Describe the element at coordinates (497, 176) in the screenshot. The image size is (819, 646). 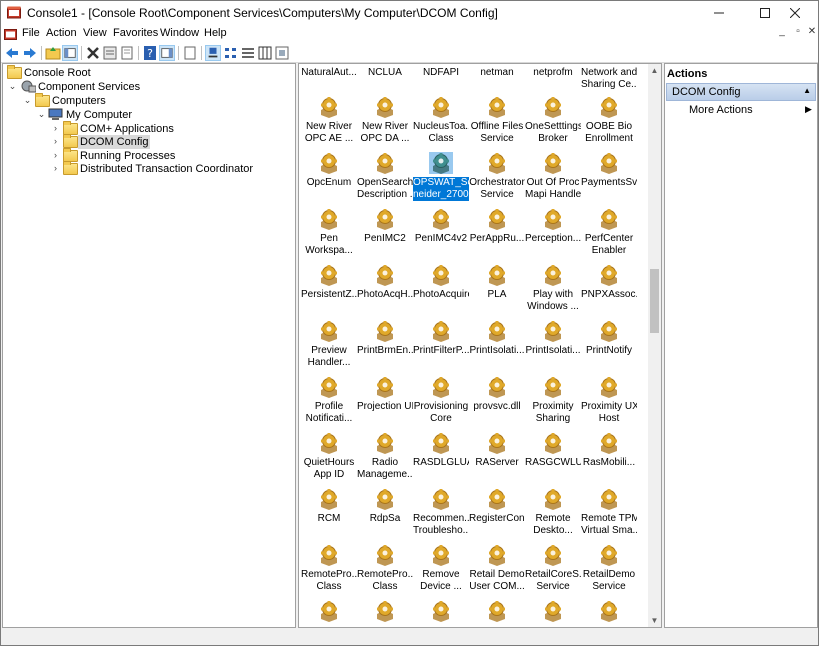
I see `dcom-object-item: Orchestrator Service` at that location.